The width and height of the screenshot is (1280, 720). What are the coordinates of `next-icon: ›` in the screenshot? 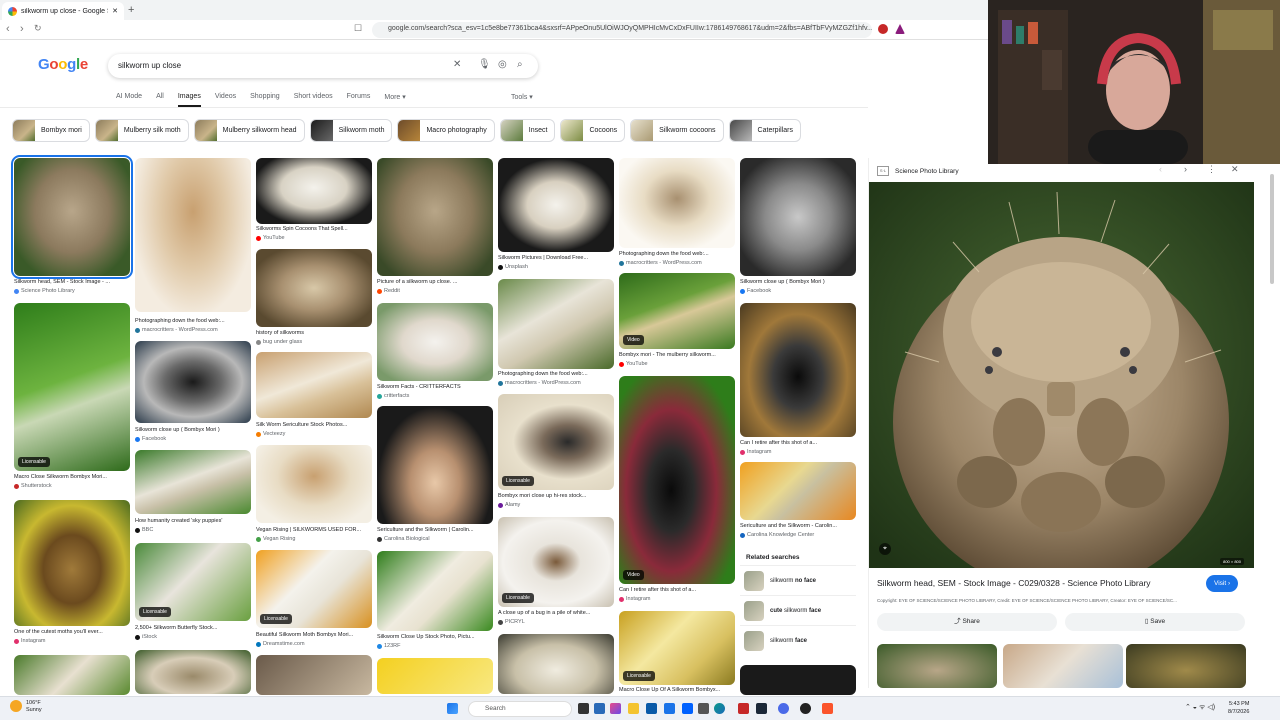 It's located at (1185, 169).